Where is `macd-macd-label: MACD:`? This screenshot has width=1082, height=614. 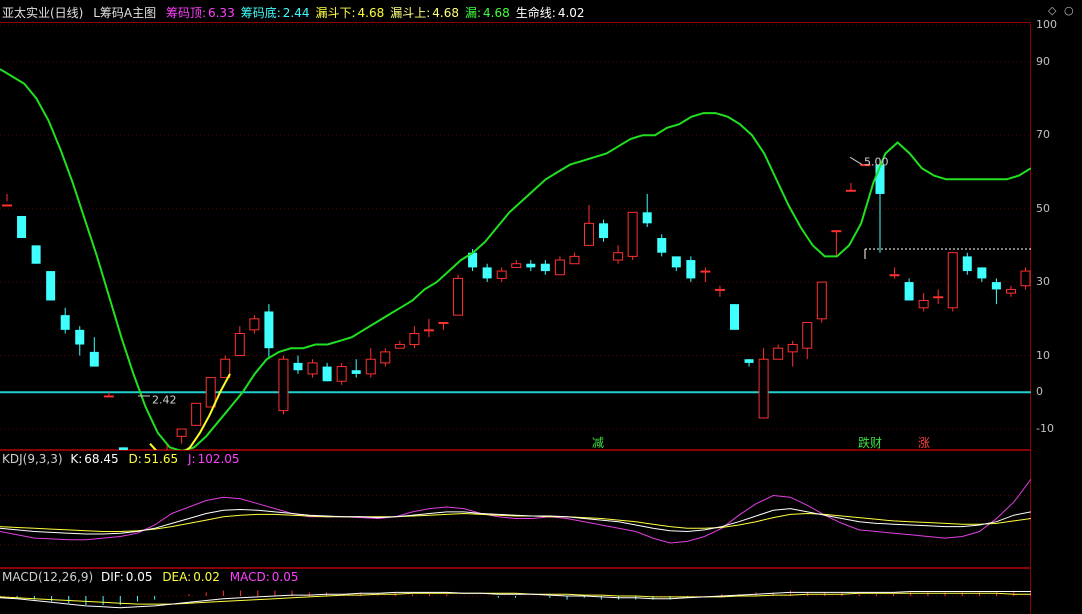 macd-macd-label: MACD: is located at coordinates (249, 577).